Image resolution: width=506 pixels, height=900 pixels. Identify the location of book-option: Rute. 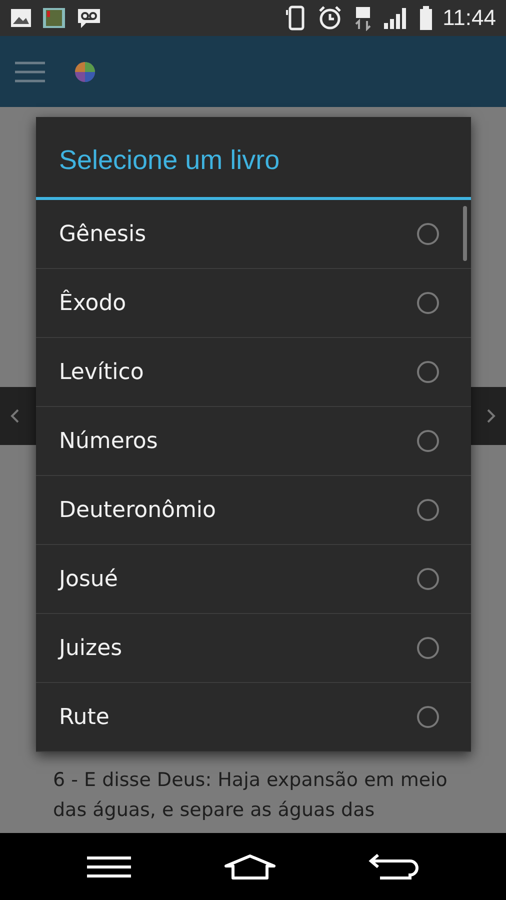
(253, 717).